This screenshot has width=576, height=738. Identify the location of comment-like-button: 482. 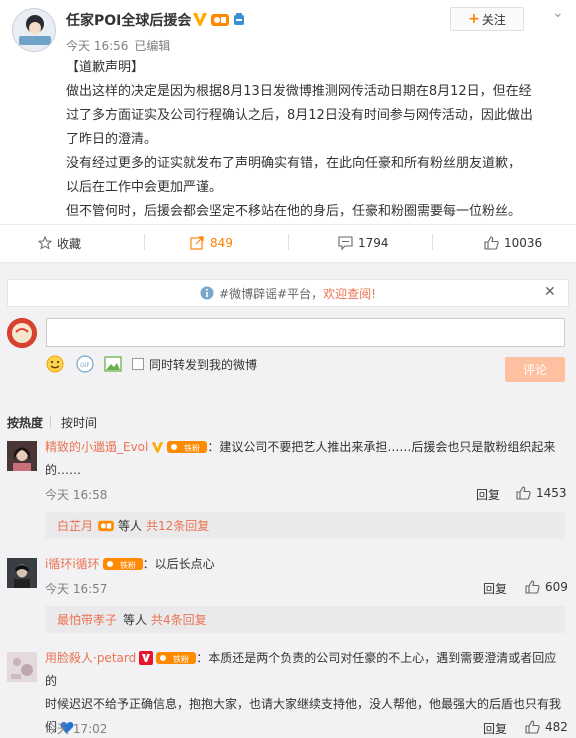
(546, 727).